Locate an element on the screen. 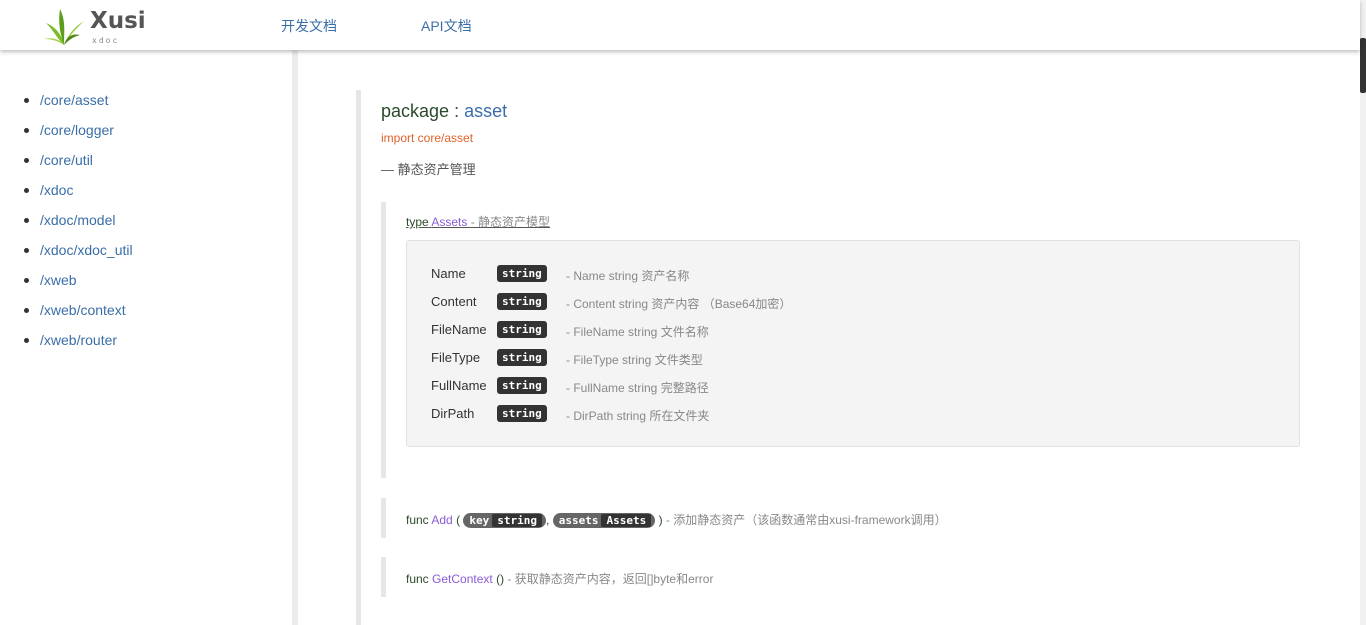 Image resolution: width=1366 pixels, height=625 pixels. sidebar-link-xweb-router: /xweb/router is located at coordinates (78, 340).